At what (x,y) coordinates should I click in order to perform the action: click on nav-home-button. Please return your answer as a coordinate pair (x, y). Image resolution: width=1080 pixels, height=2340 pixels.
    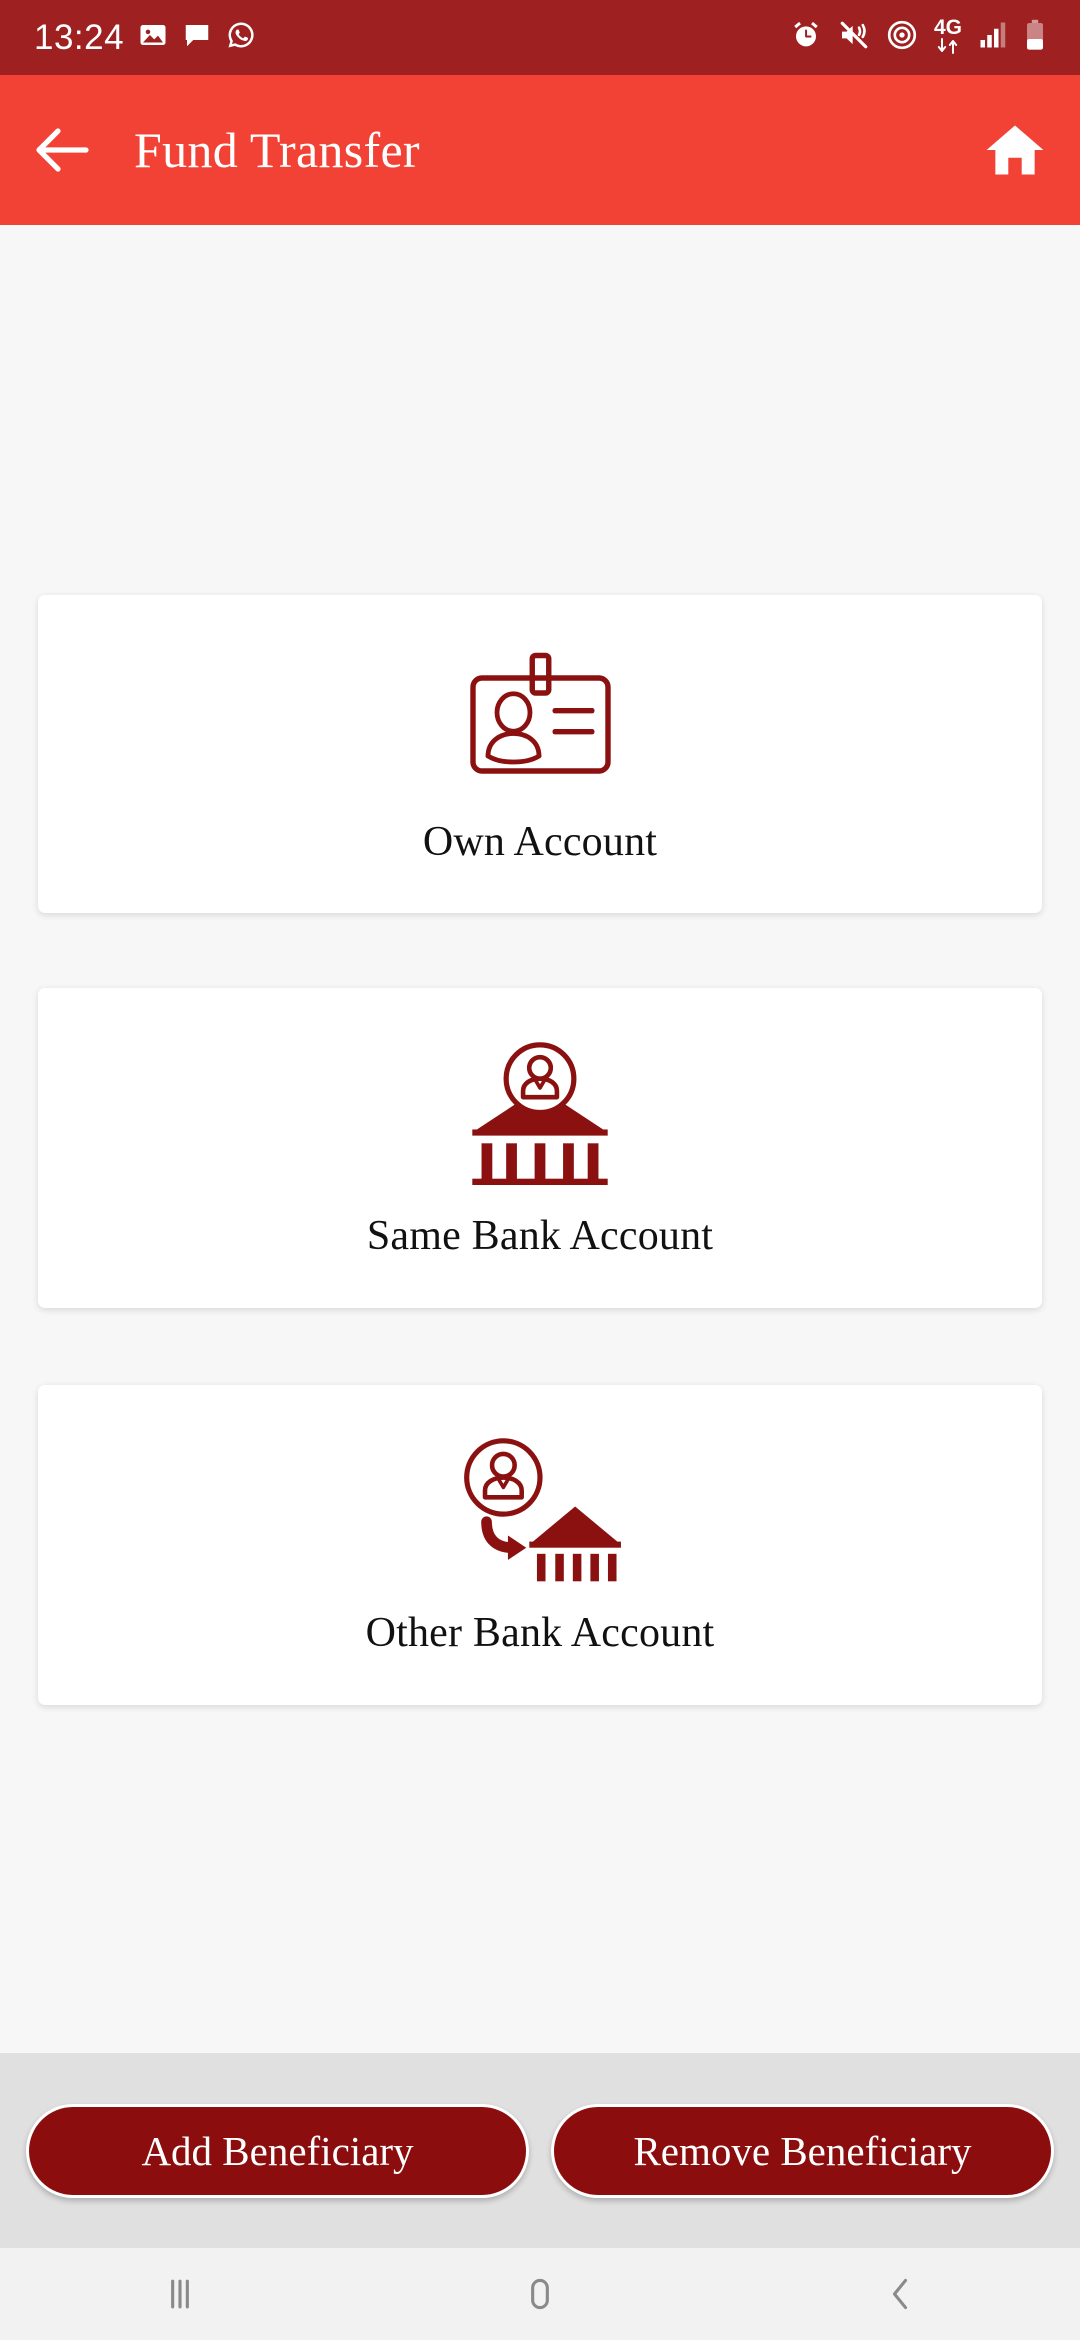
    Looking at the image, I should click on (540, 2294).